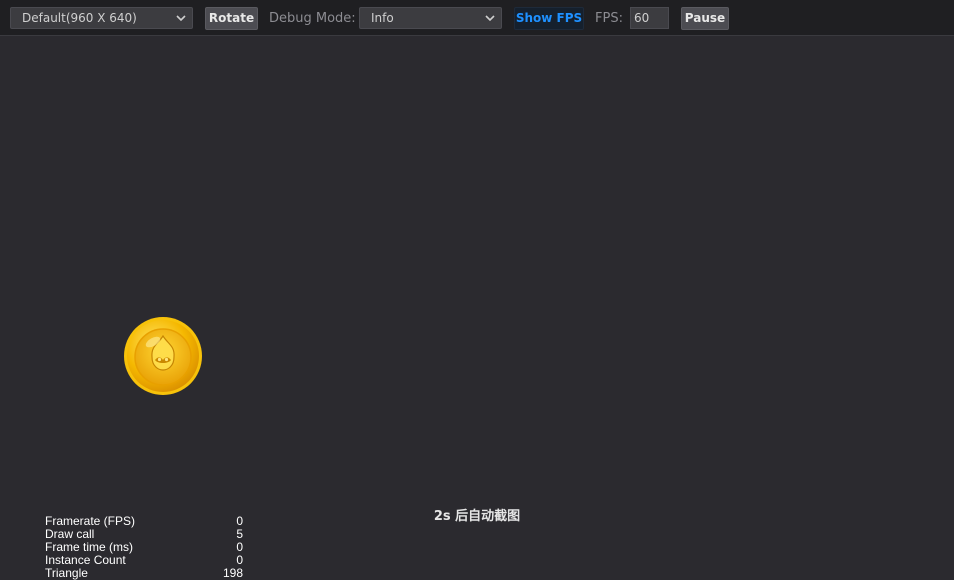 This screenshot has height=580, width=954. Describe the element at coordinates (163, 356) in the screenshot. I see `coin-icon` at that location.